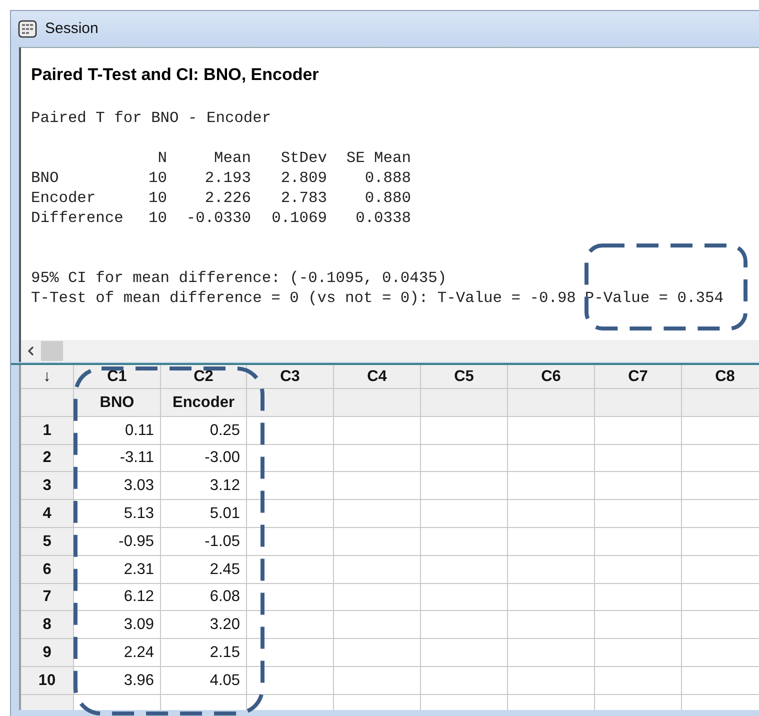 The width and height of the screenshot is (759, 716). What do you see at coordinates (47, 598) in the screenshot?
I see `row-header: 7` at bounding box center [47, 598].